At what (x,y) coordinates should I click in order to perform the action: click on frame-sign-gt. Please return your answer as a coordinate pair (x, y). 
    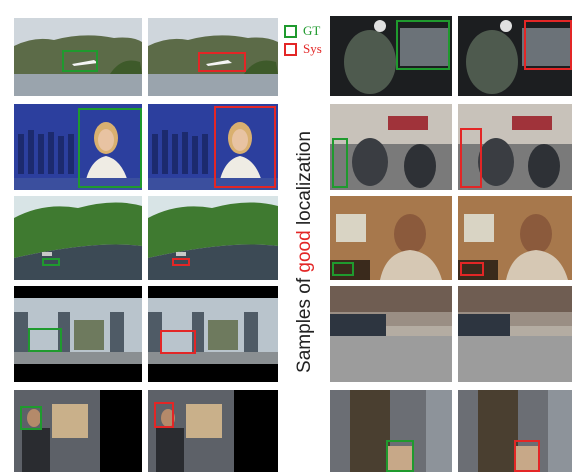
    Looking at the image, I should click on (78, 431).